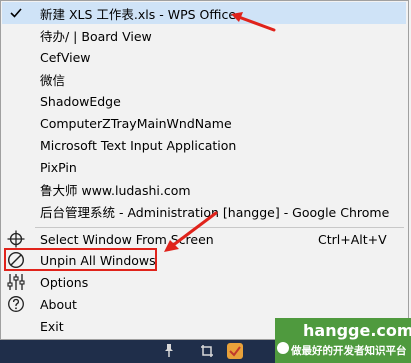  Describe the element at coordinates (96, 36) in the screenshot. I see `menu-item-label: 待办/ | Board View` at that location.